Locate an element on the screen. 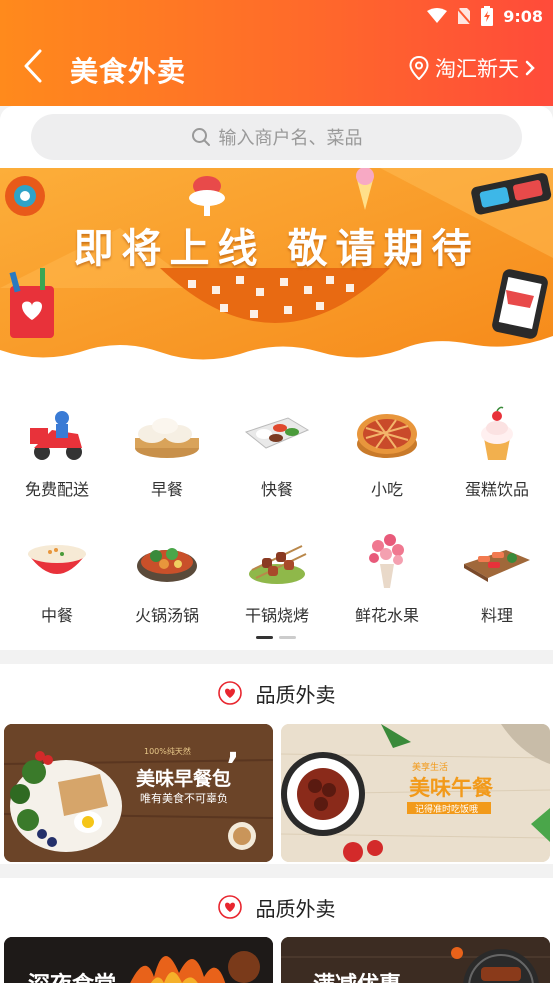 The image size is (553, 983). wifi-icon is located at coordinates (437, 15).